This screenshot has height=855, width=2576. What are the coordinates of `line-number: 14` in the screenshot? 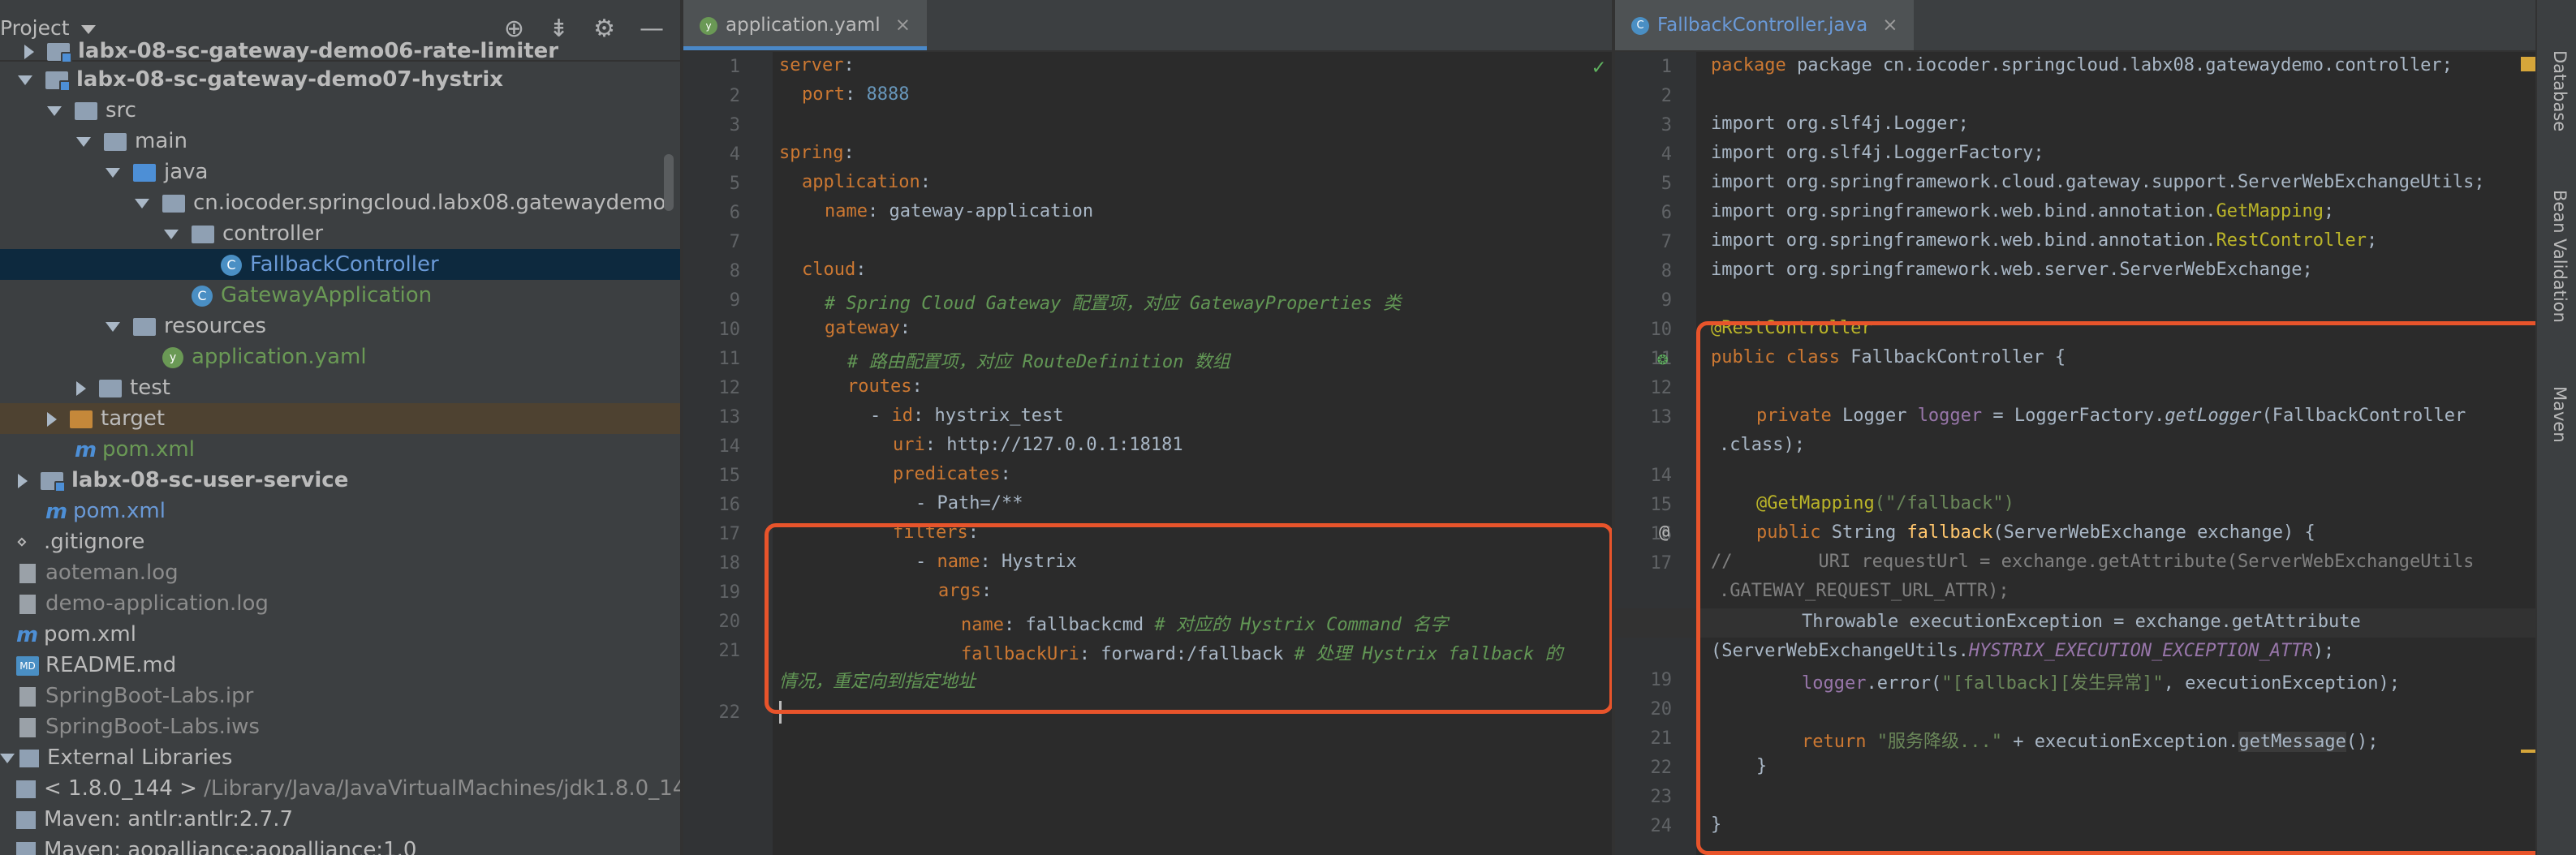 It's located at (712, 446).